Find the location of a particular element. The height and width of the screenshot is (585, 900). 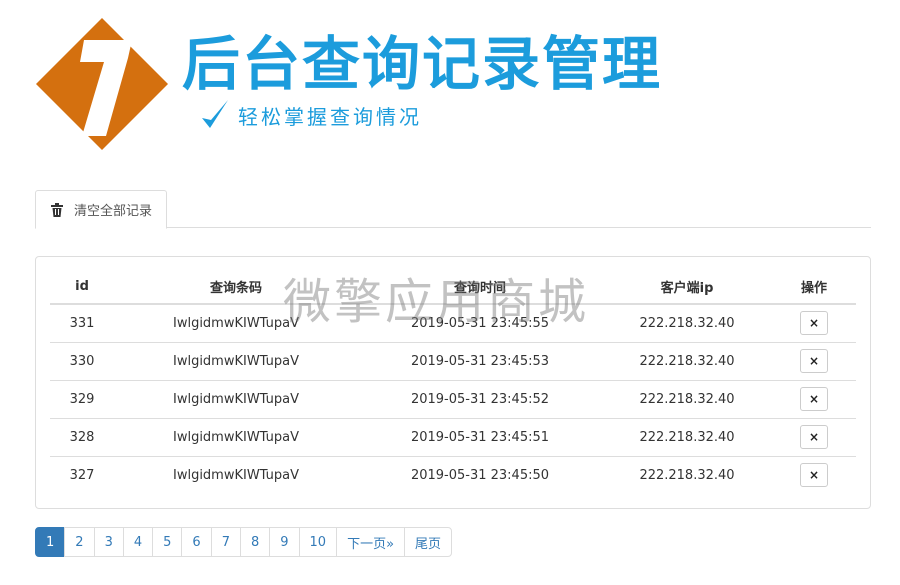

cell-time: 2019-05-31 23:45:55 is located at coordinates (480, 323).